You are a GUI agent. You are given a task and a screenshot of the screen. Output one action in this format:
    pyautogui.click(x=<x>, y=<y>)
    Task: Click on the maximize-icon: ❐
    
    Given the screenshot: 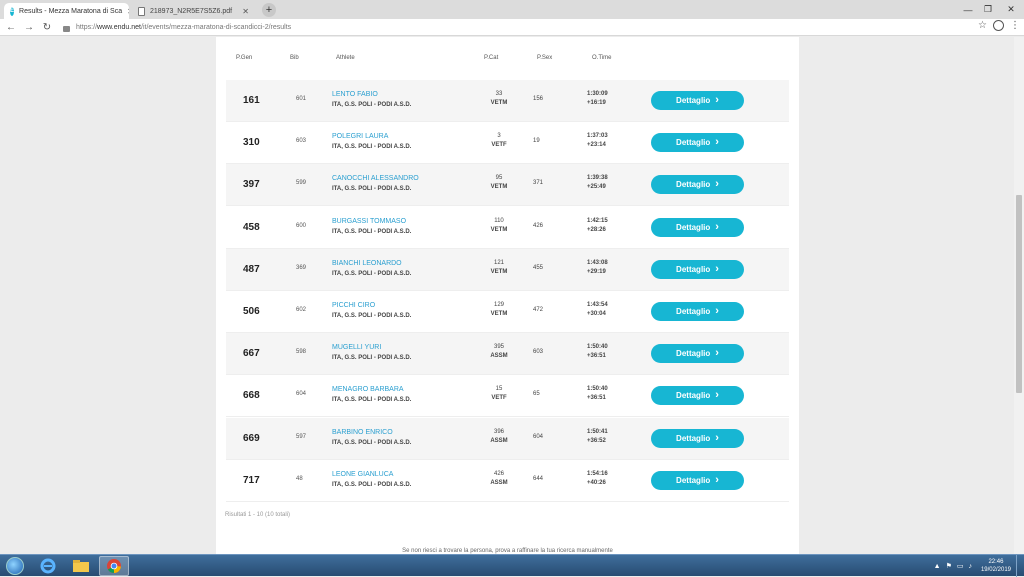 What is the action you would take?
    pyautogui.click(x=988, y=9)
    